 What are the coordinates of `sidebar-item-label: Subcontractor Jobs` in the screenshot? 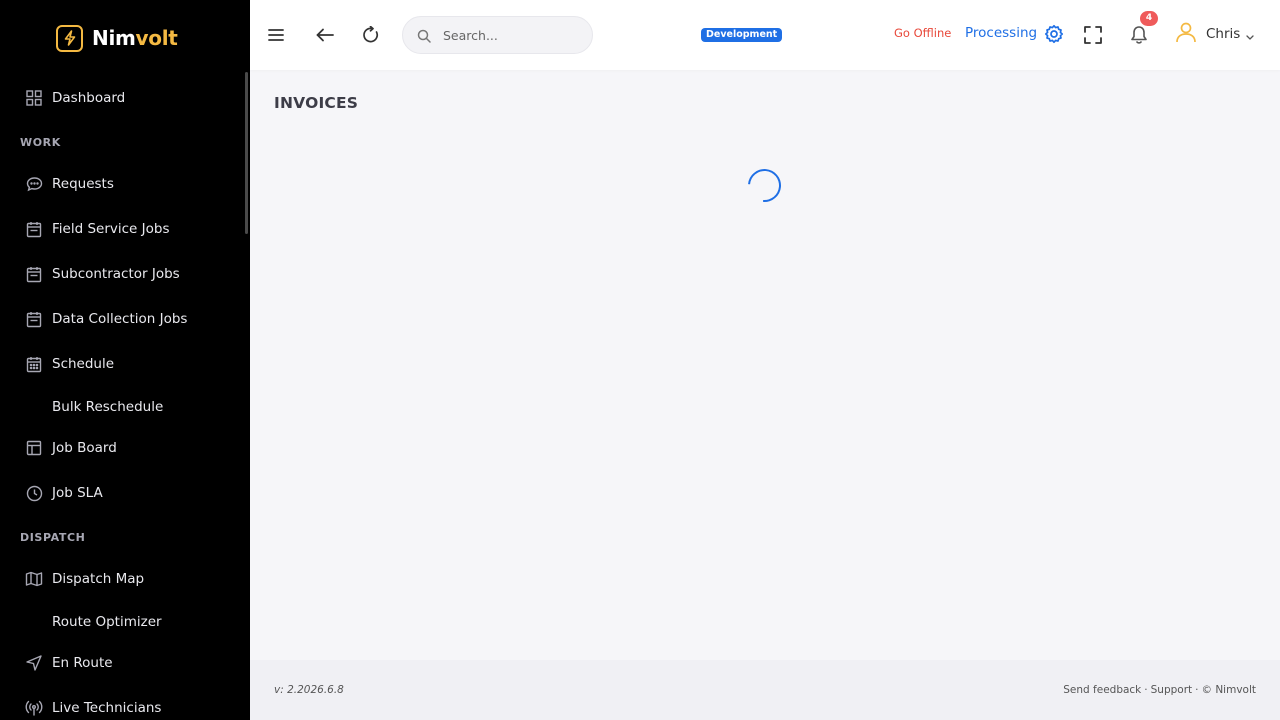 It's located at (116, 274).